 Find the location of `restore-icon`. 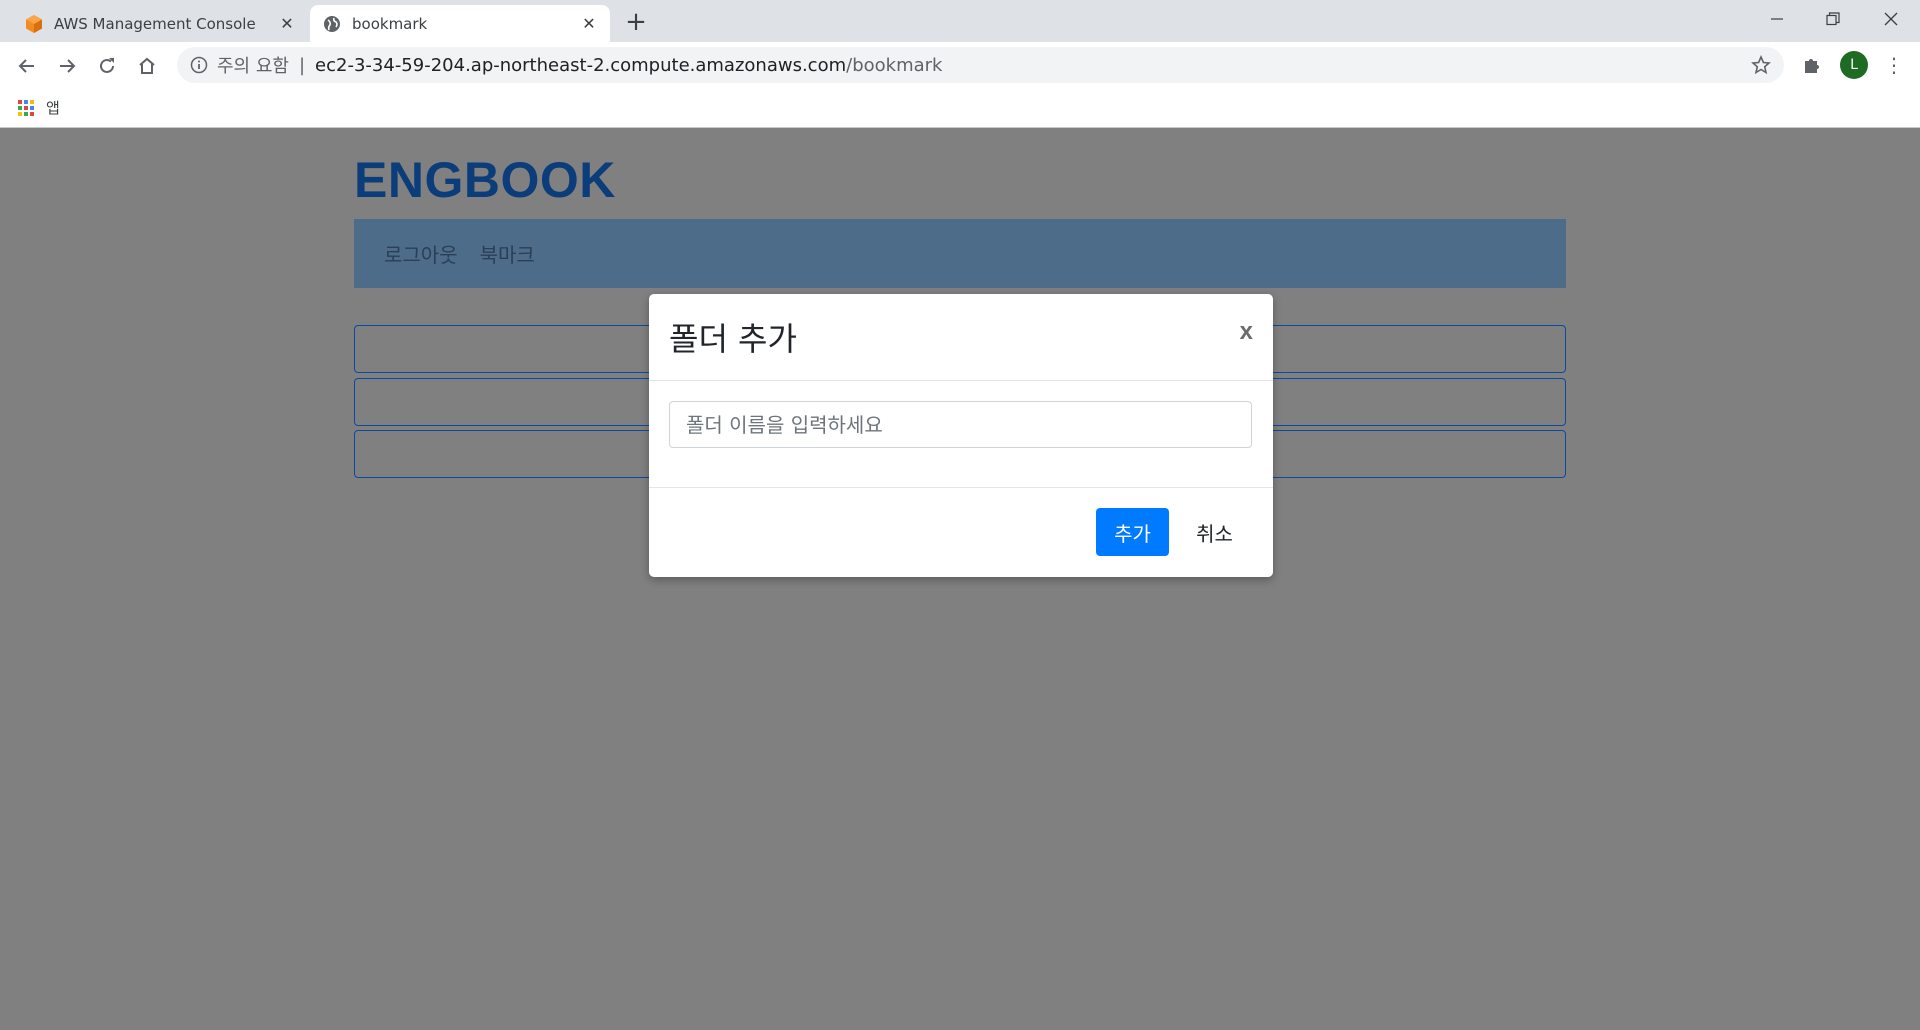

restore-icon is located at coordinates (1833, 19).